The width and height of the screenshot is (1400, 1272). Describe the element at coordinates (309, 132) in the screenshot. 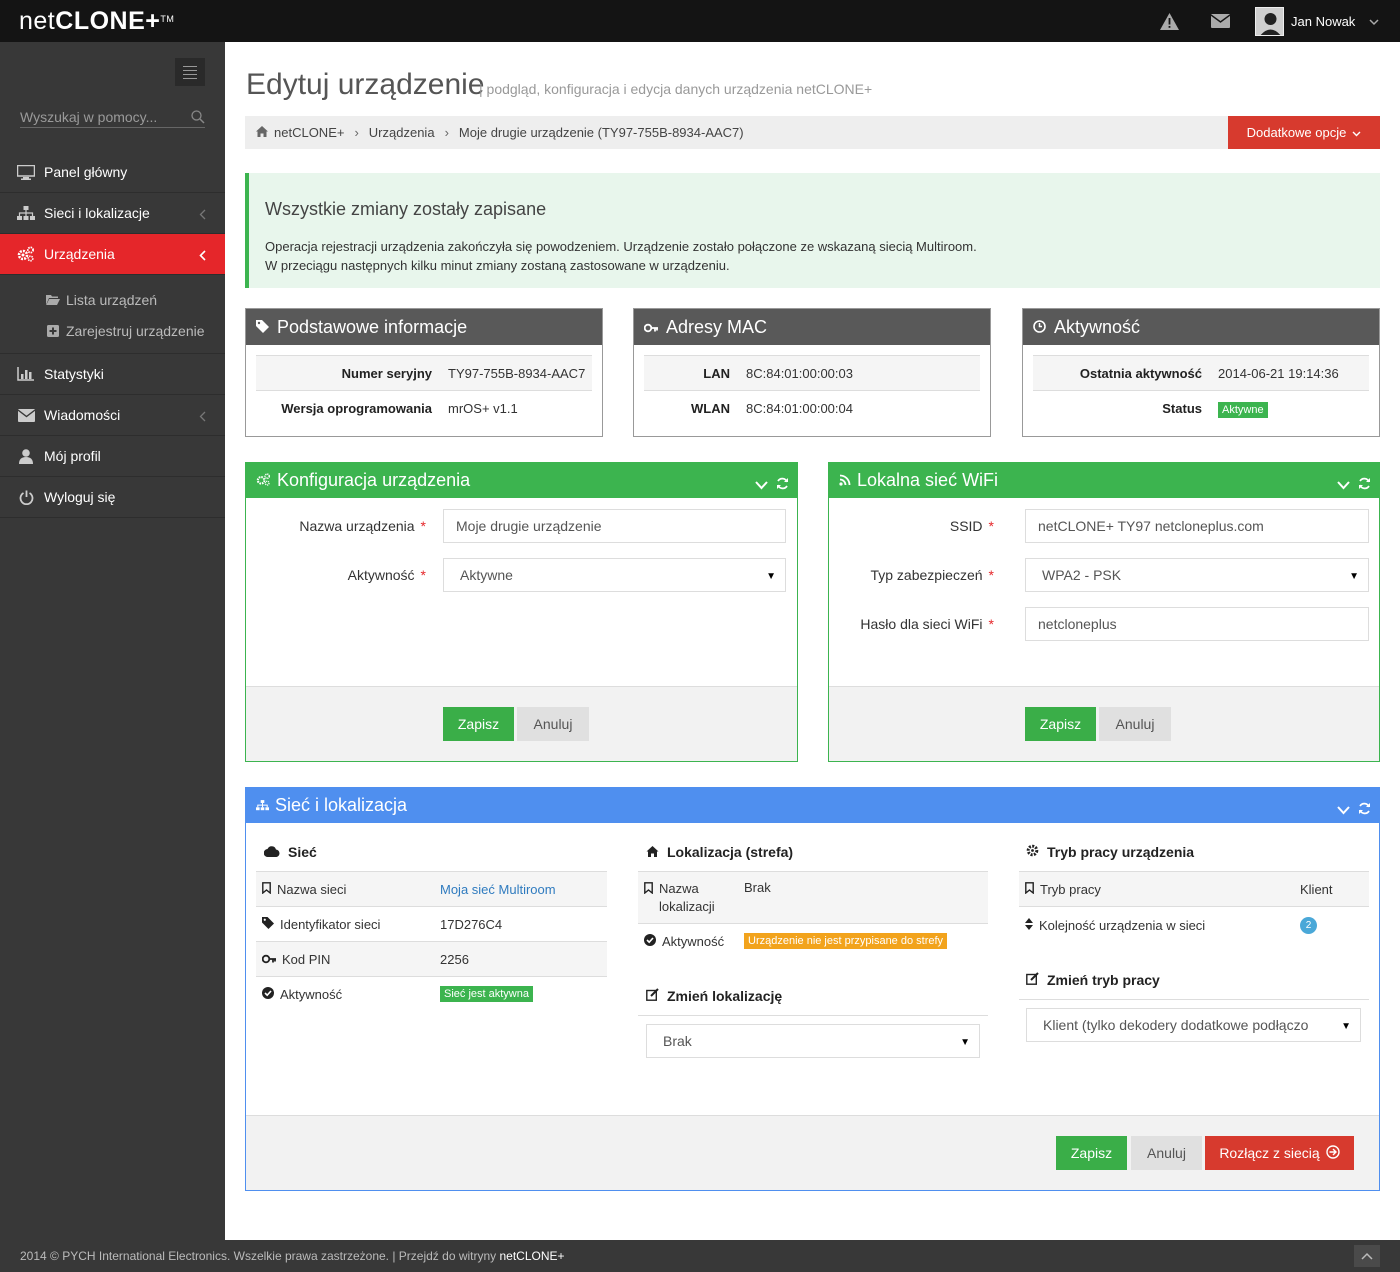

I see `breadcrumb-home: netCLONE+` at that location.